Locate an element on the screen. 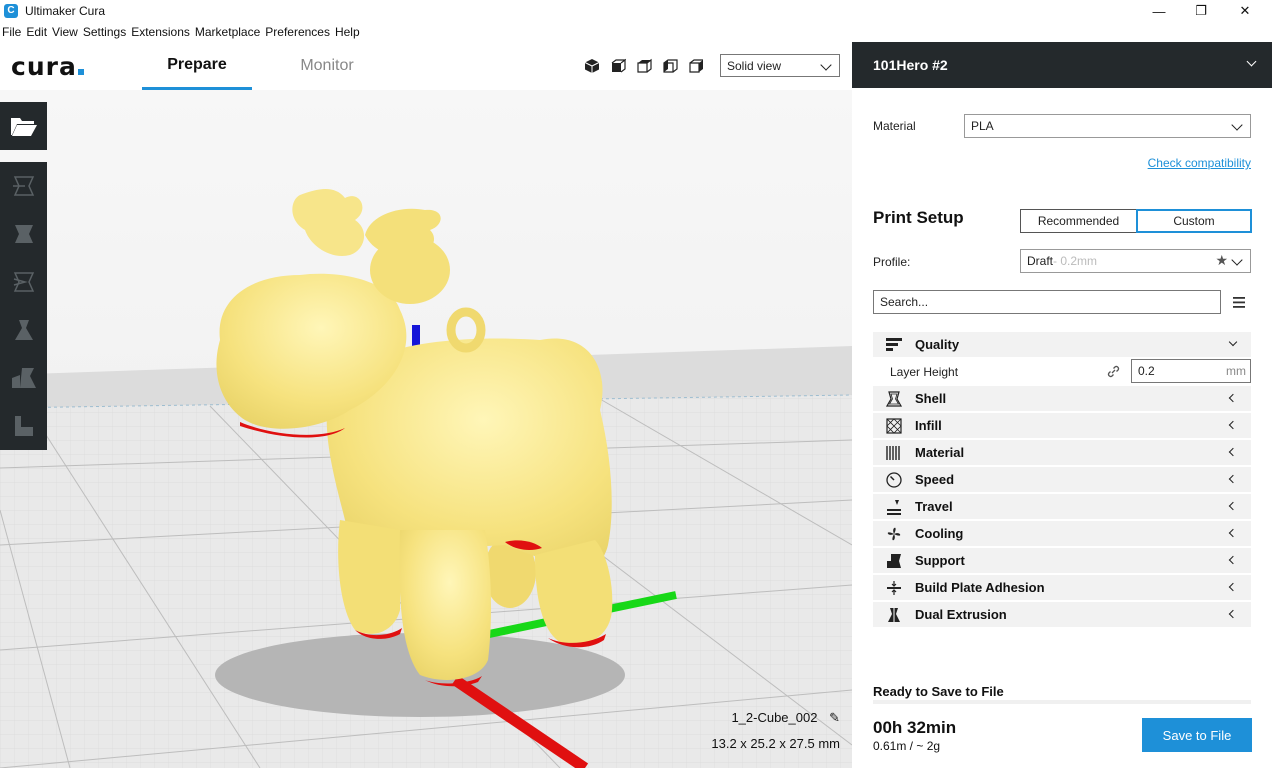  profile-label: Profile: is located at coordinates (892, 262).